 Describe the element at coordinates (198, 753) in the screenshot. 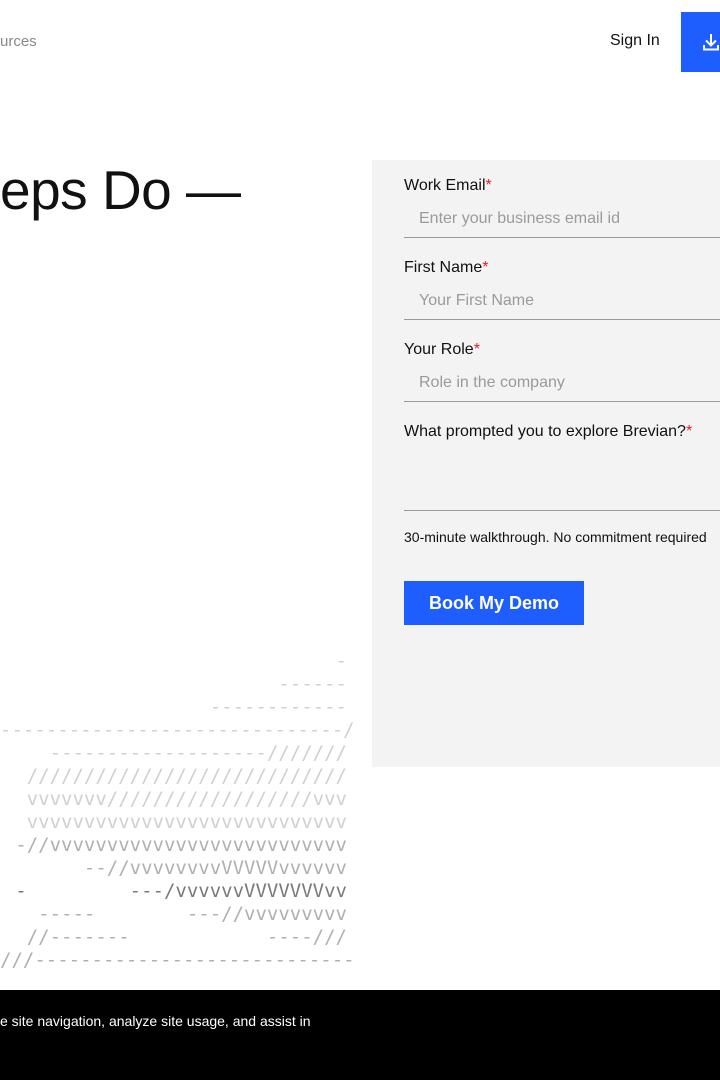

I see `ascii-line: -------------------///////` at that location.